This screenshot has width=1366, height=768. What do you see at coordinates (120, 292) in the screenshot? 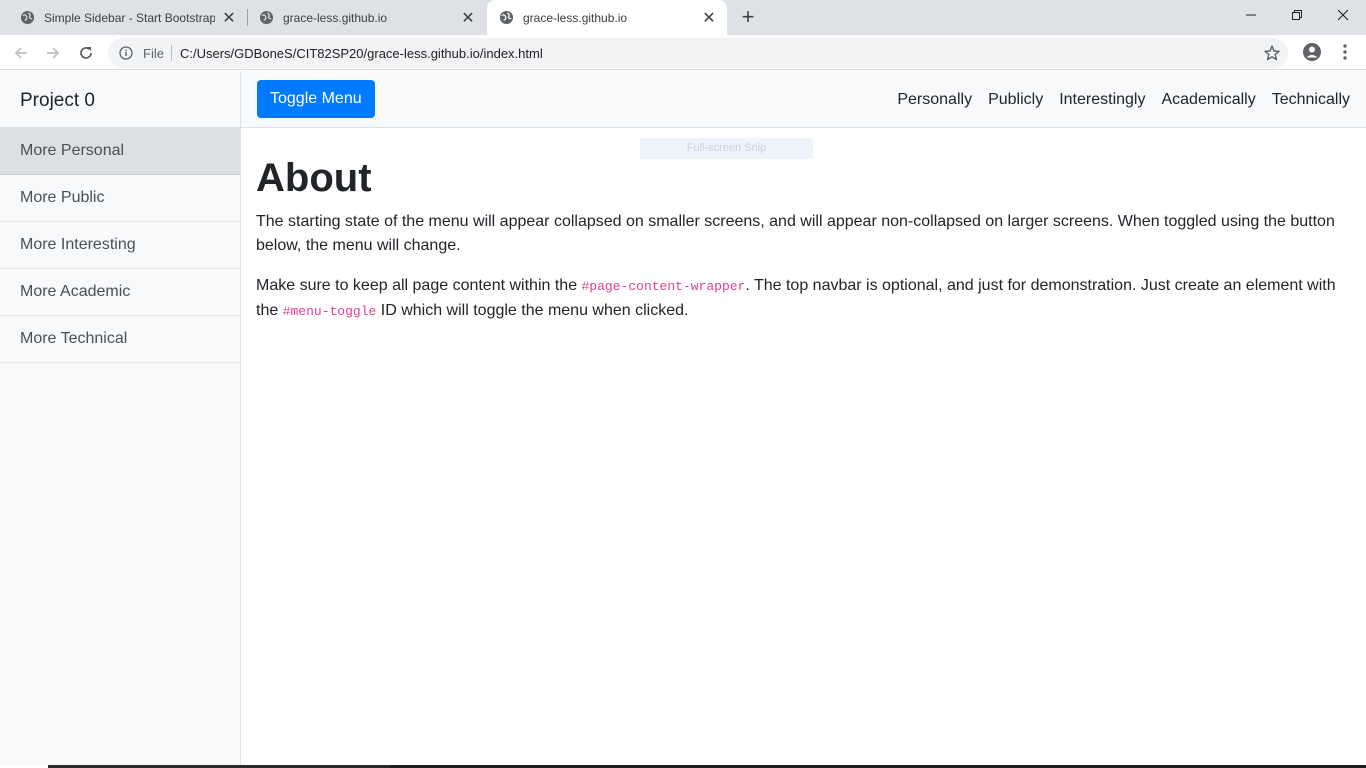
I see `sidebar-item-academic: More Academic` at bounding box center [120, 292].